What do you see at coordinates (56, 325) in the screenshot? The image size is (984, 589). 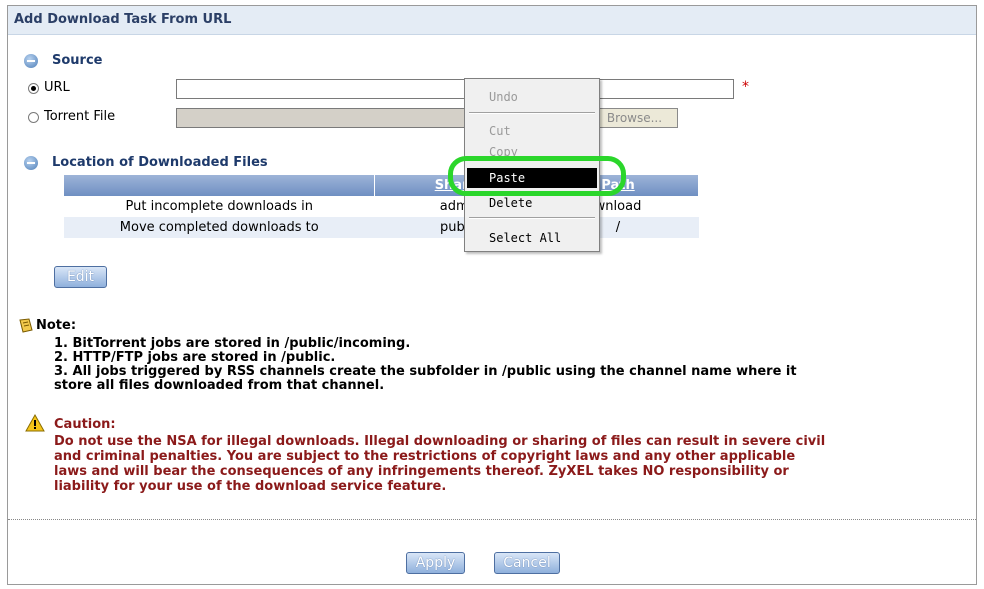 I see `note-heading: Note:` at bounding box center [56, 325].